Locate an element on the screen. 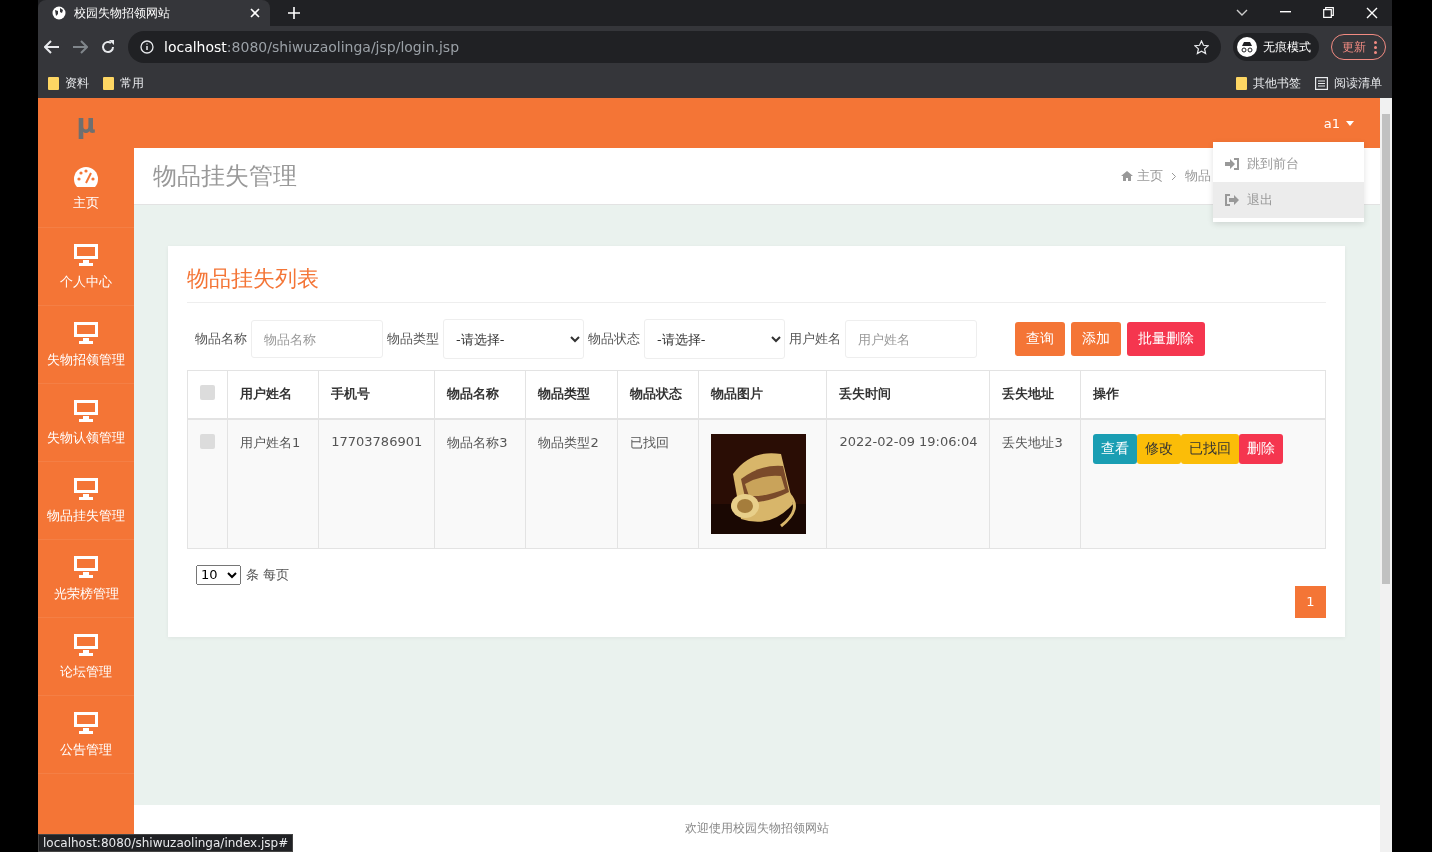 The width and height of the screenshot is (1432, 852). sign-in-icon is located at coordinates (1232, 164).